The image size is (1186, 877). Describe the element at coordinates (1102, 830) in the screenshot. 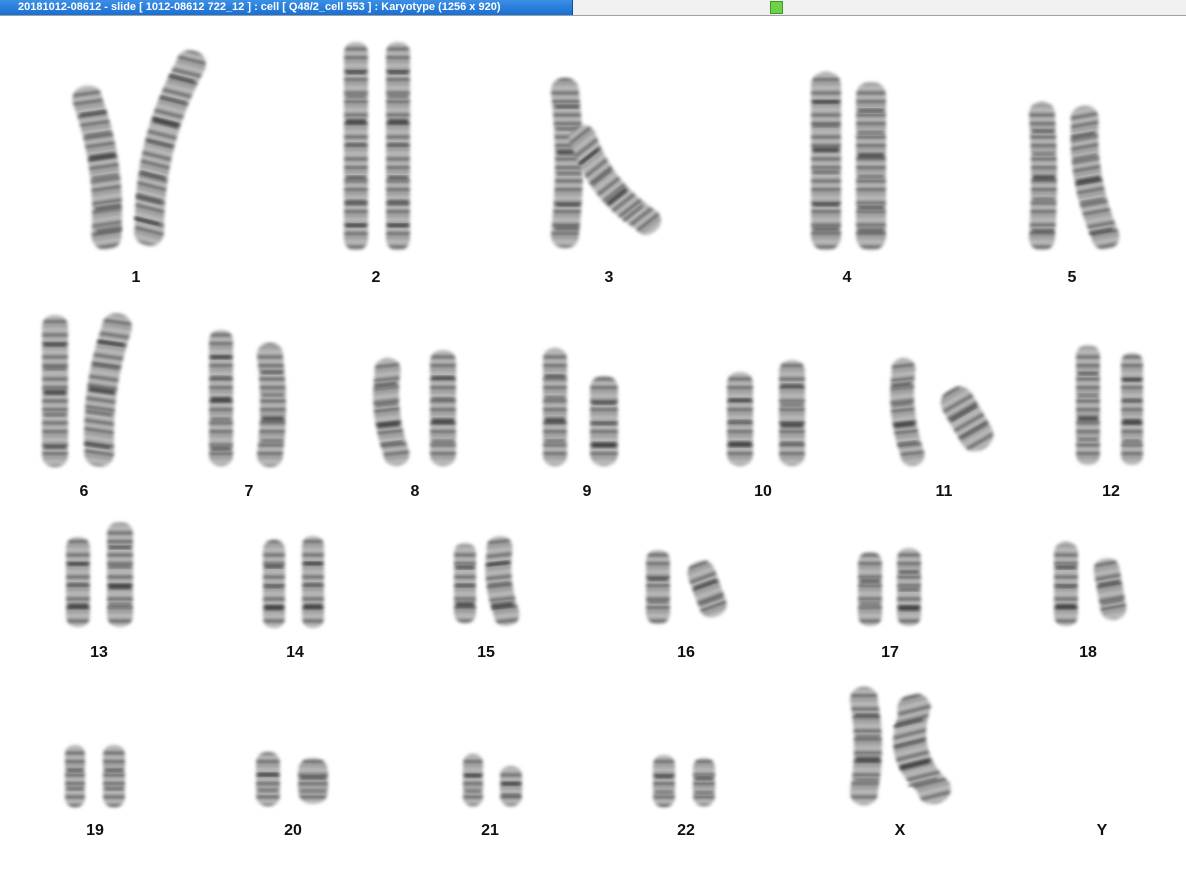

I see `chromosome-label: Y` at that location.